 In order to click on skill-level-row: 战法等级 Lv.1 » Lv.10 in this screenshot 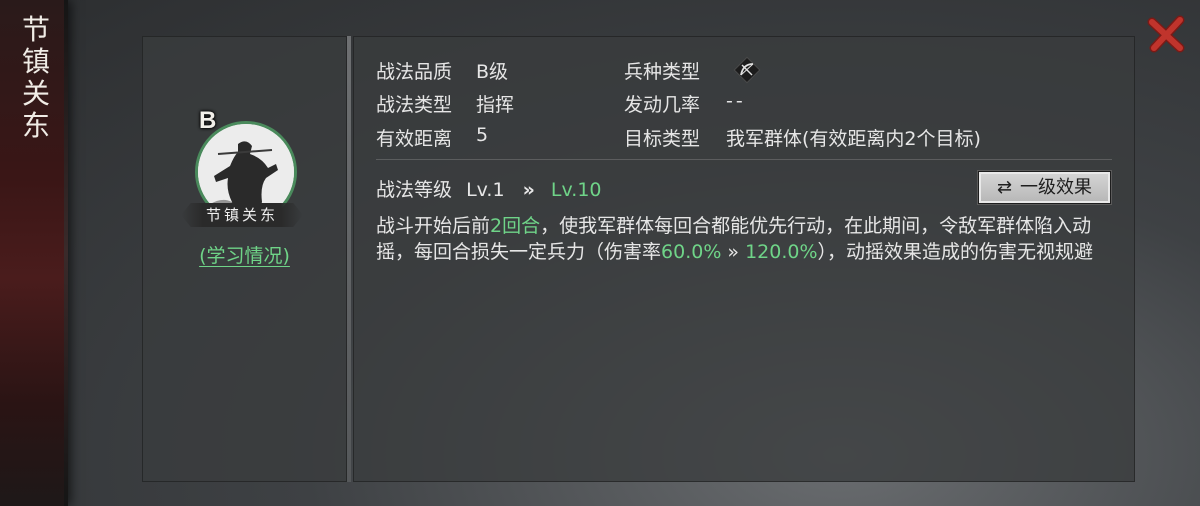, I will do `click(489, 188)`.